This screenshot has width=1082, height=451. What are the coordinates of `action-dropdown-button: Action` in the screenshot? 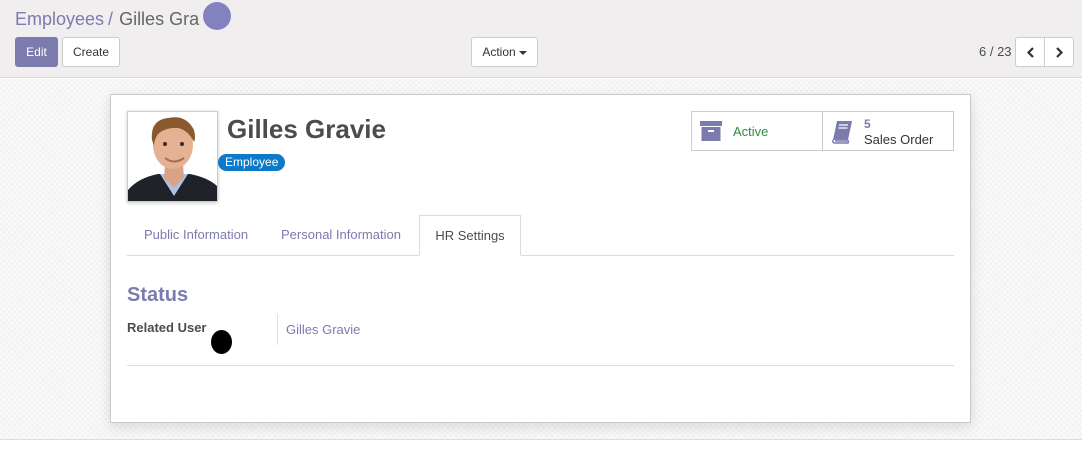 It's located at (504, 52).